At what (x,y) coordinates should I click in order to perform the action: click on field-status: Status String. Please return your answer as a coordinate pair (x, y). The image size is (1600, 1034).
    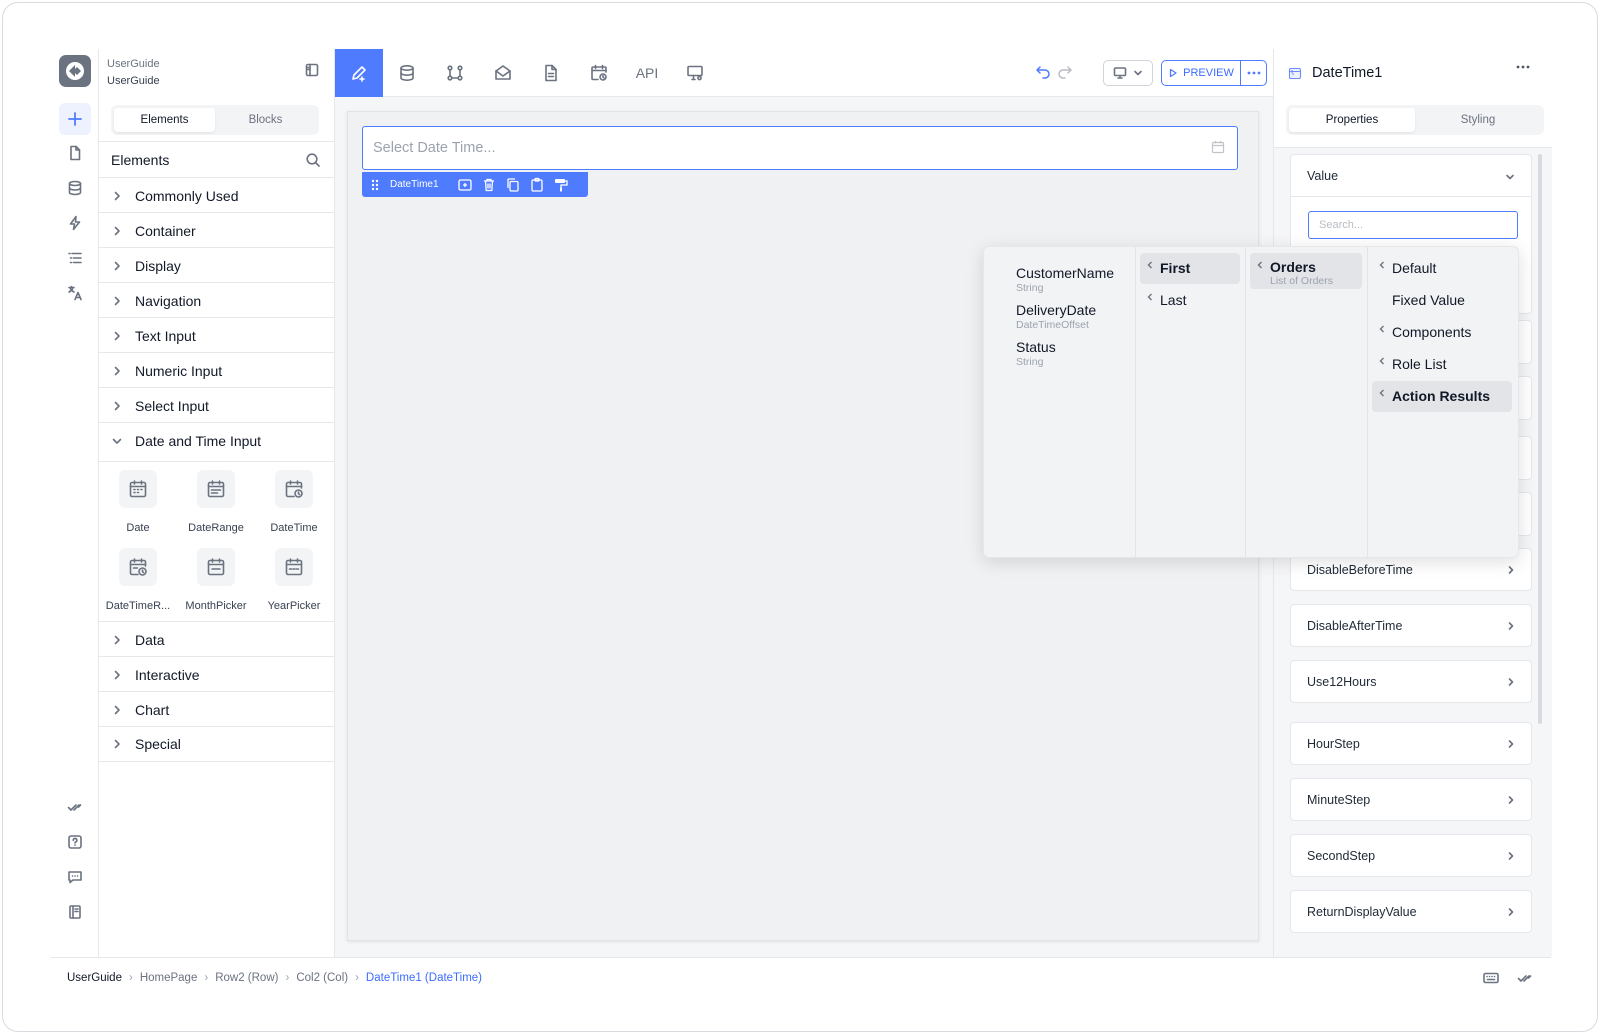
    Looking at the image, I should click on (1036, 353).